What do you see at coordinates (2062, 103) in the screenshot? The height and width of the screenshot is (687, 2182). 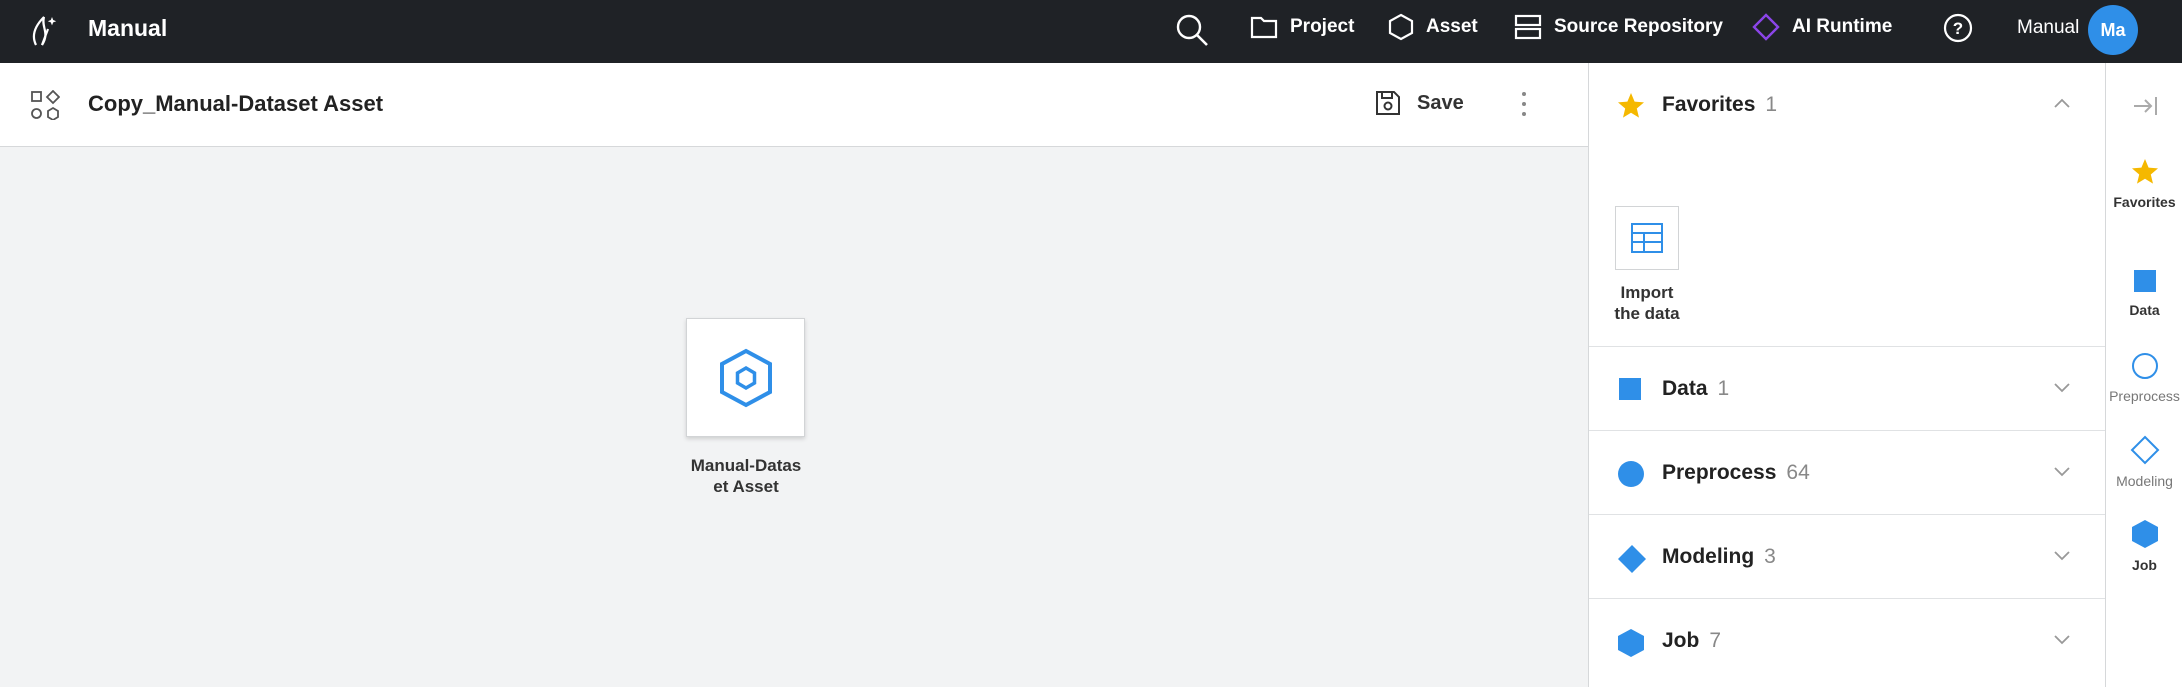 I see `chevron-up-icon` at bounding box center [2062, 103].